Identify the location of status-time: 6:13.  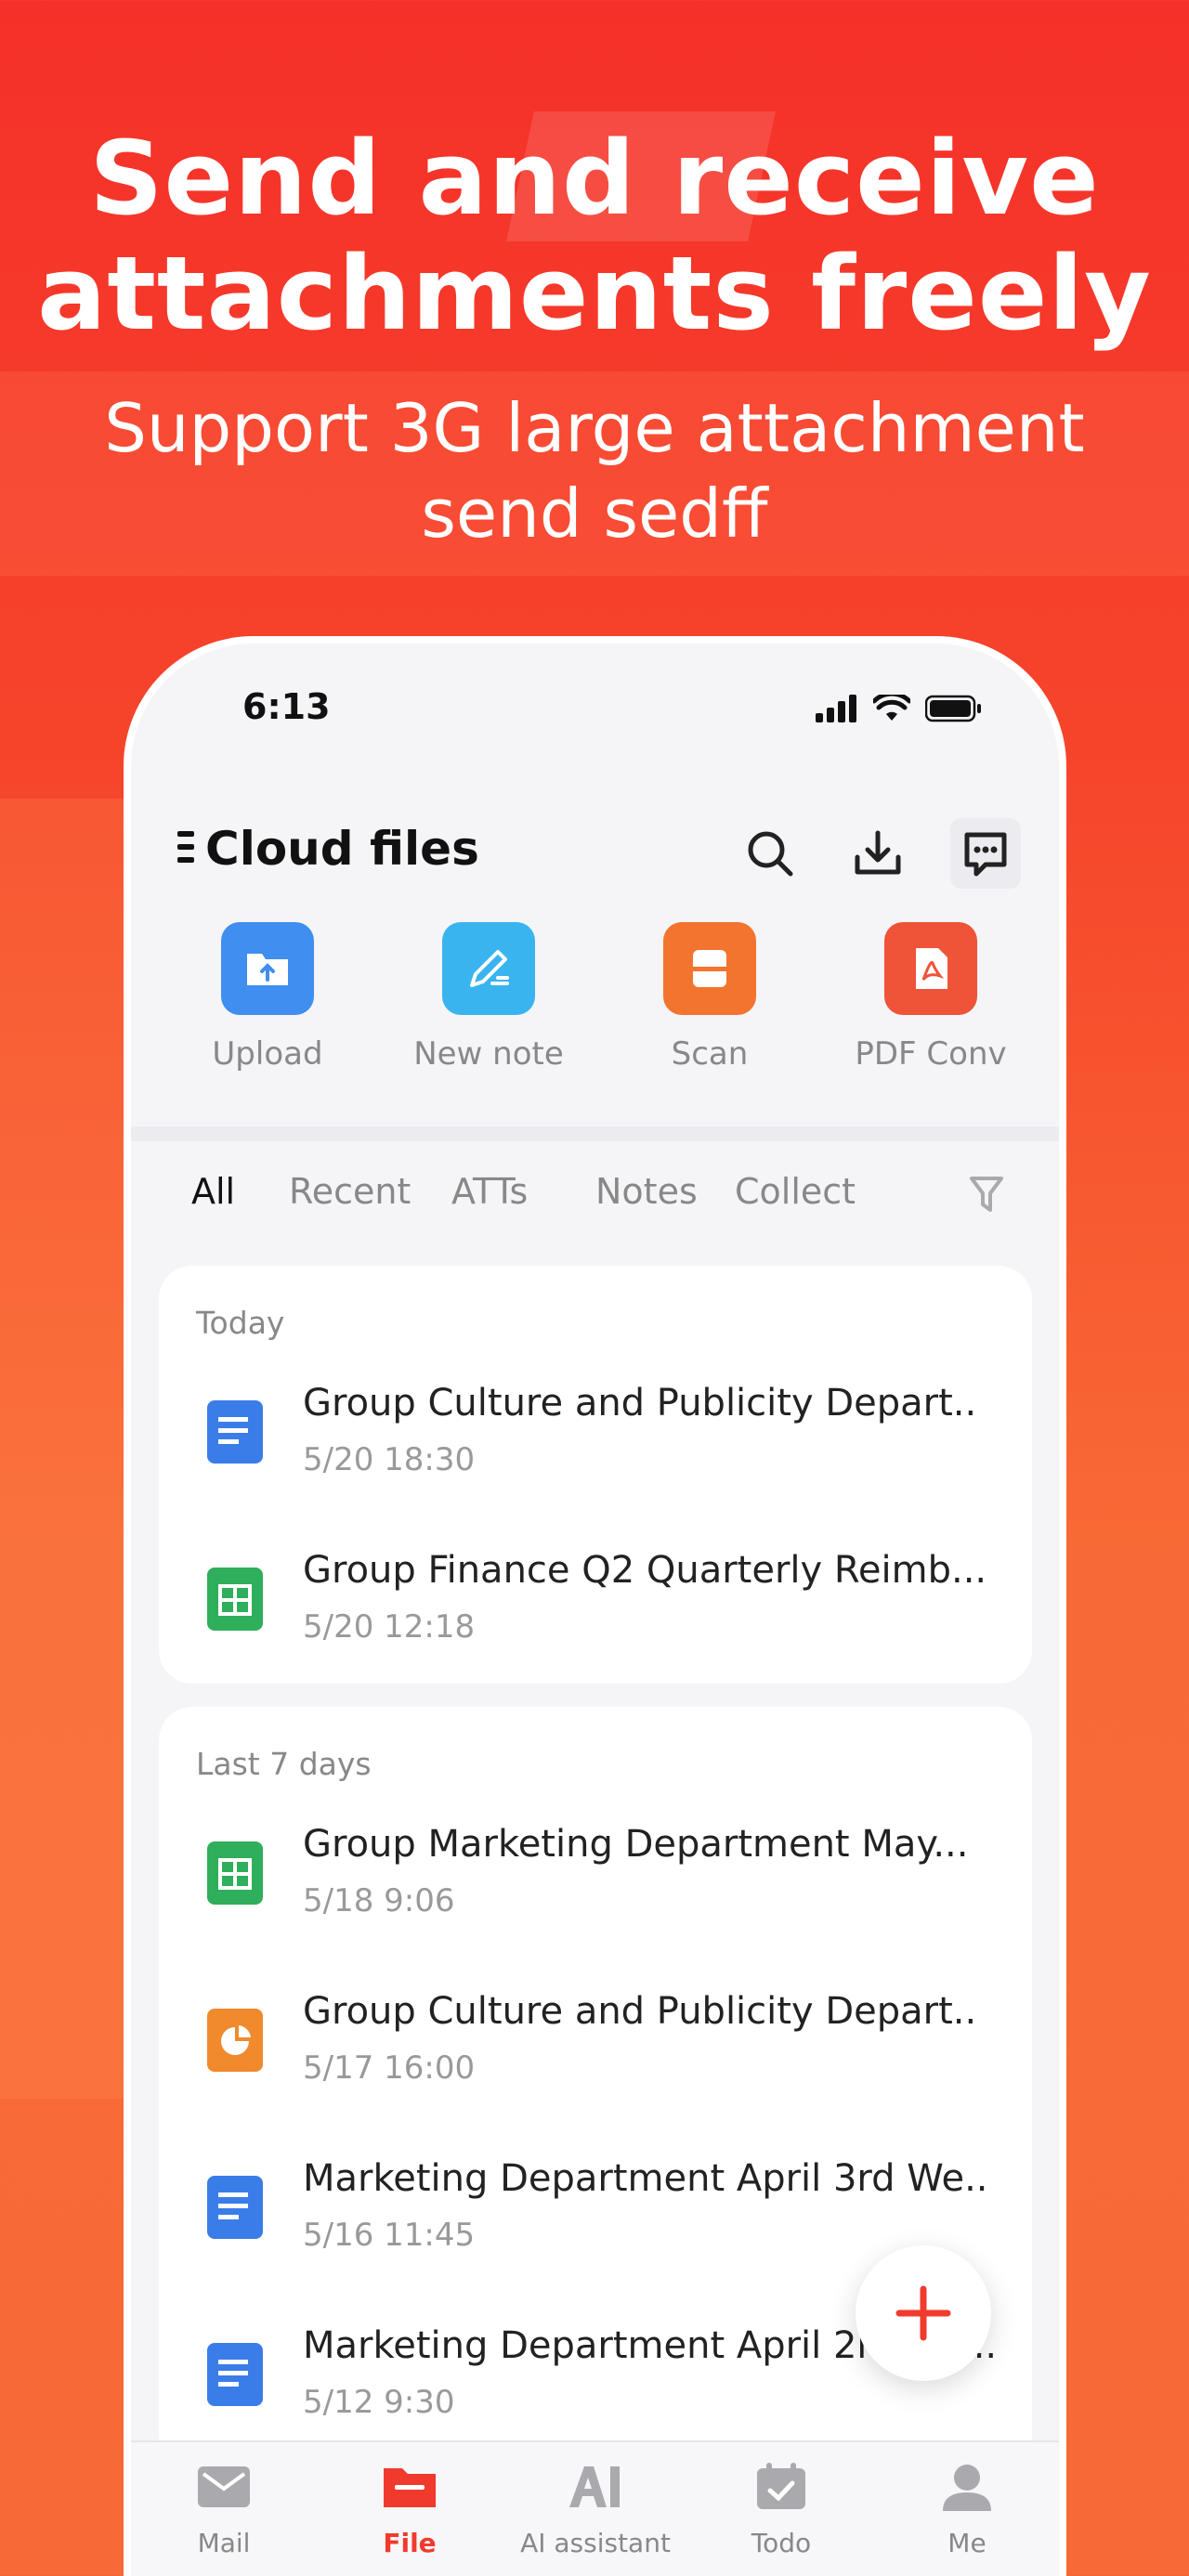
(286, 706).